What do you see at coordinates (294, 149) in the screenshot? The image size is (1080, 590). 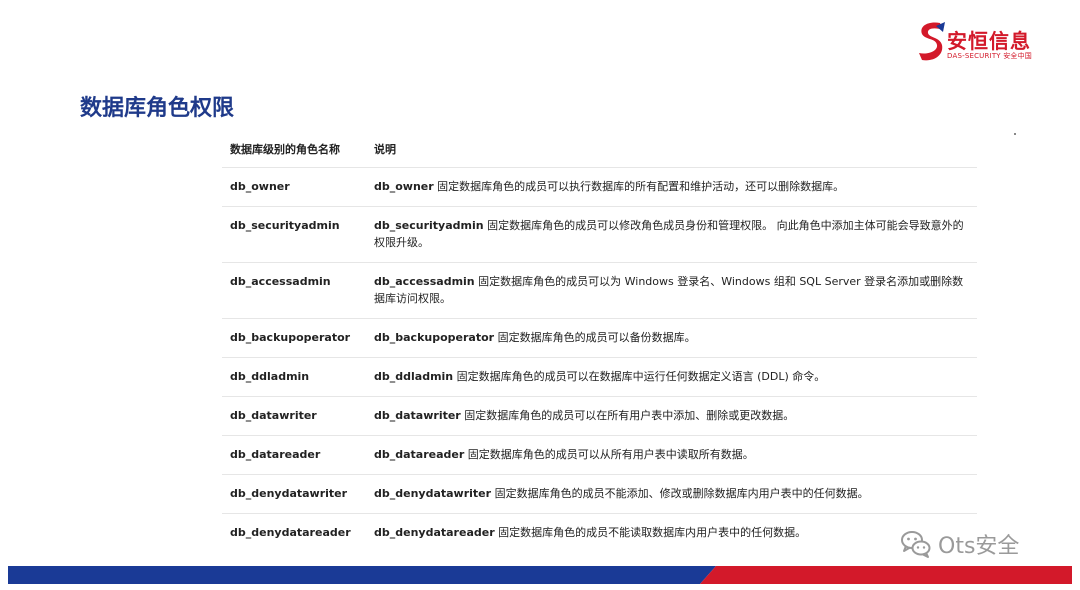 I see `column-header-role-name: 数据库级别的角色名称` at bounding box center [294, 149].